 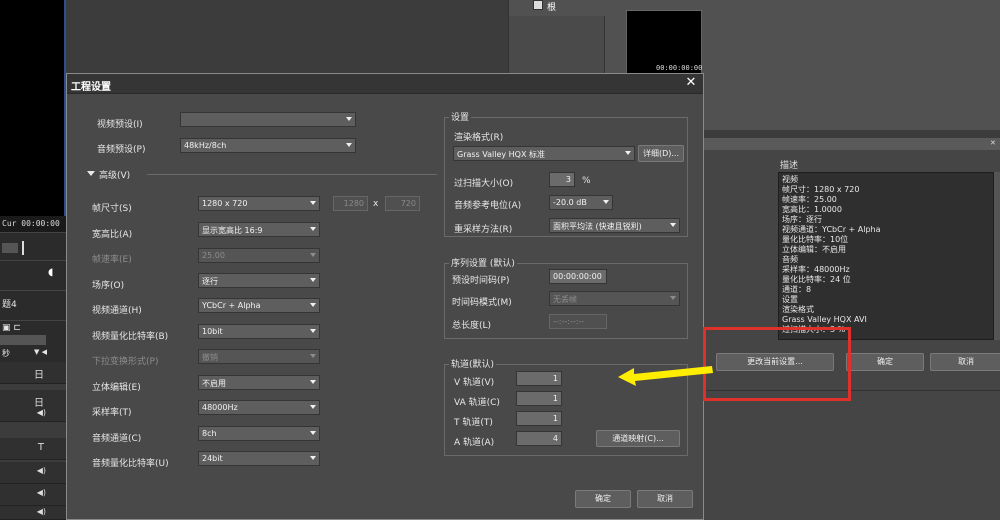 What do you see at coordinates (11, 328) in the screenshot?
I see `tool-icons: ▣ ⊏` at bounding box center [11, 328].